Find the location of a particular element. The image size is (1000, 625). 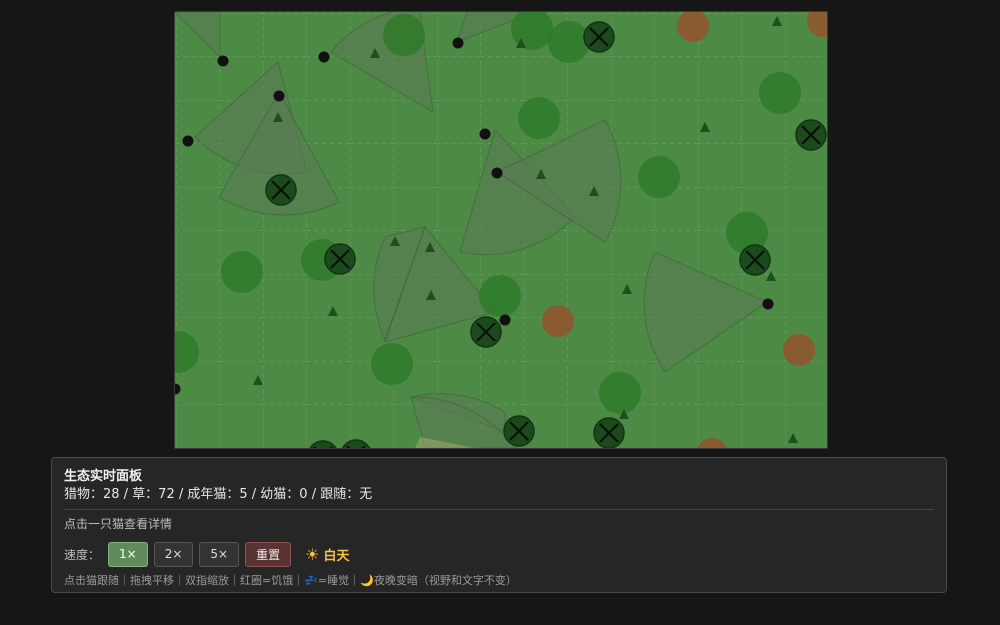

sun-icon: ☀ is located at coordinates (312, 554).